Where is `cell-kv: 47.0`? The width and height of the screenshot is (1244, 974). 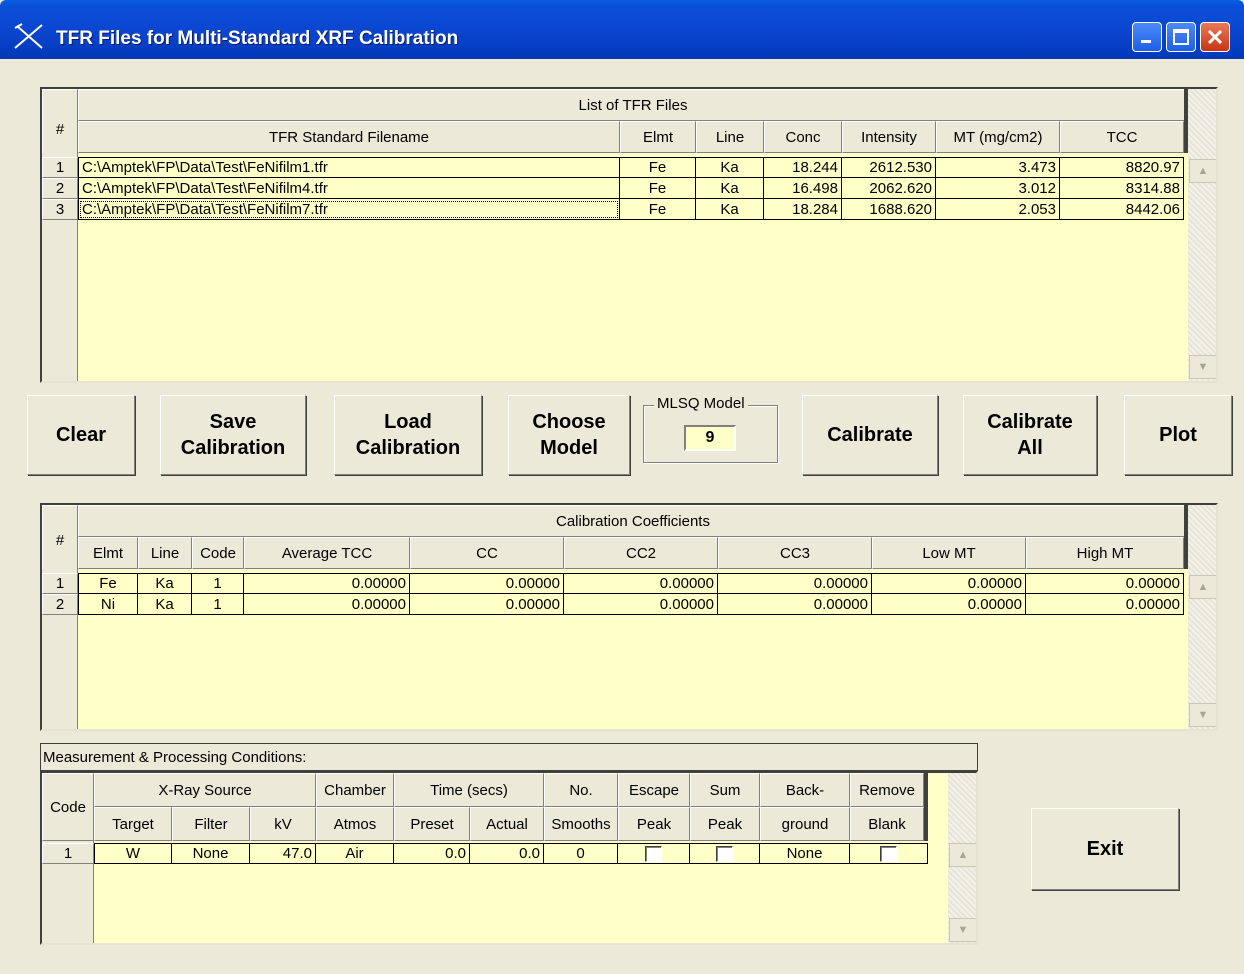
cell-kv: 47.0 is located at coordinates (283, 853).